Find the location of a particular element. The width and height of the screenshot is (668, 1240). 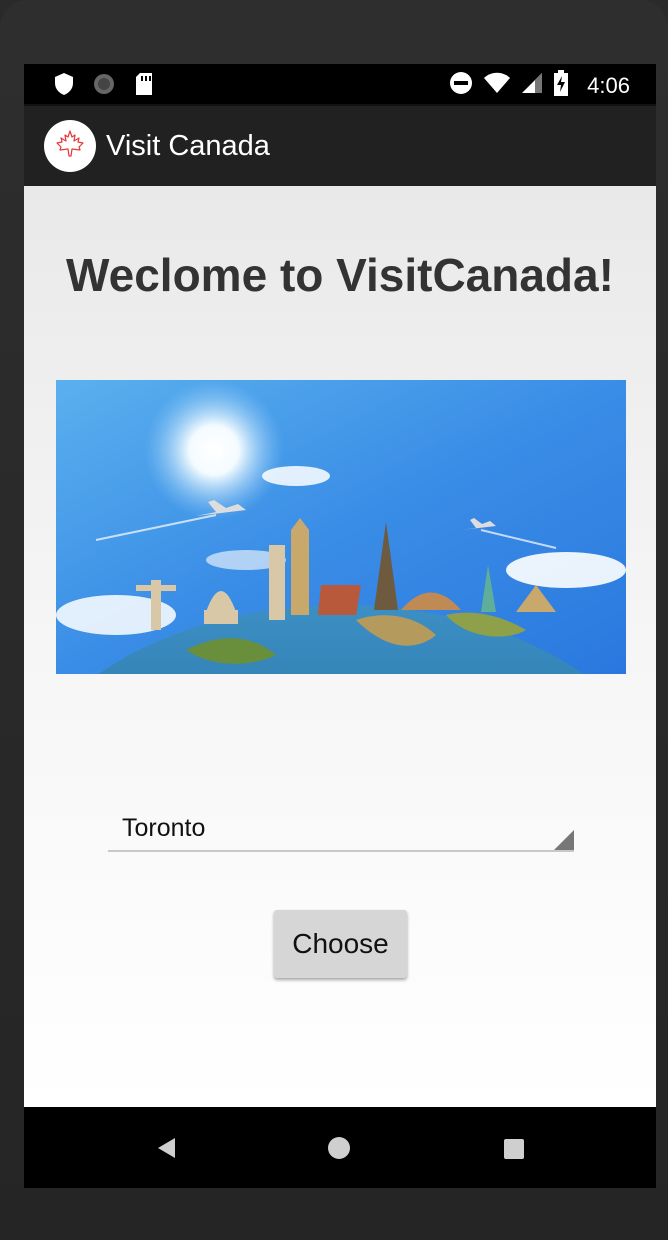

battery-charging-icon is located at coordinates (561, 85).